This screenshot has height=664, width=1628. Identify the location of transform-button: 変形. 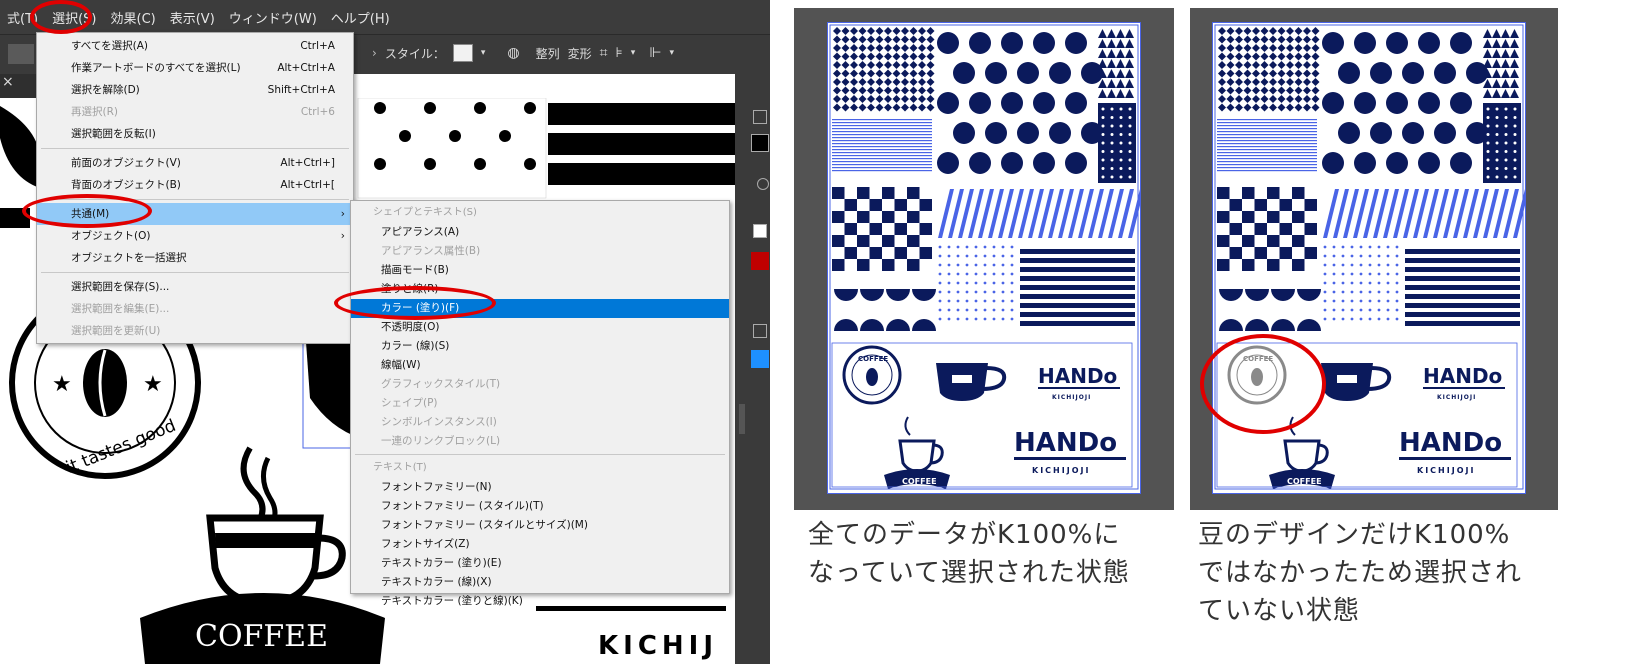
(580, 53).